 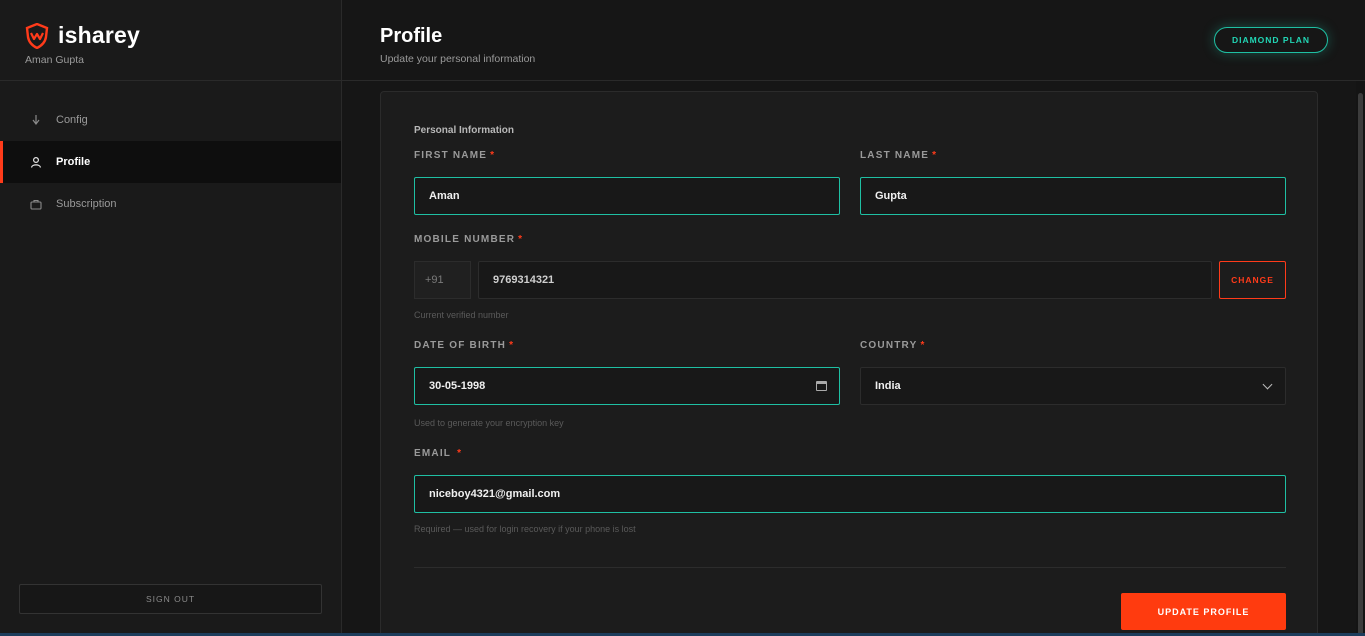 I want to click on scrollbar-thumb, so click(x=1360, y=364).